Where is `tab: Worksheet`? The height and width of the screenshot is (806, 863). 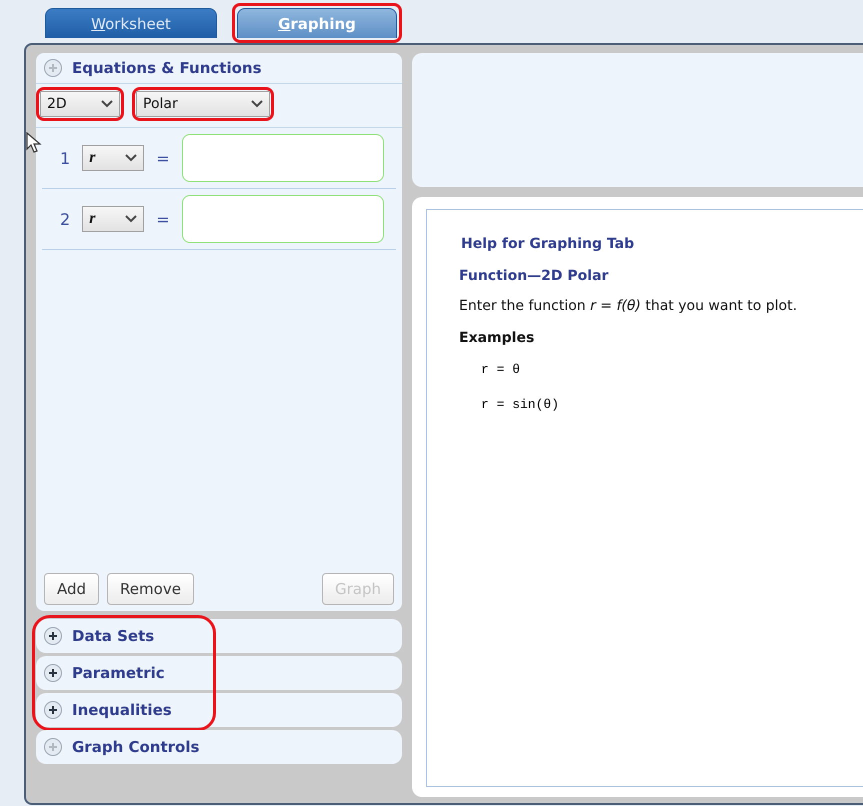 tab: Worksheet is located at coordinates (131, 23).